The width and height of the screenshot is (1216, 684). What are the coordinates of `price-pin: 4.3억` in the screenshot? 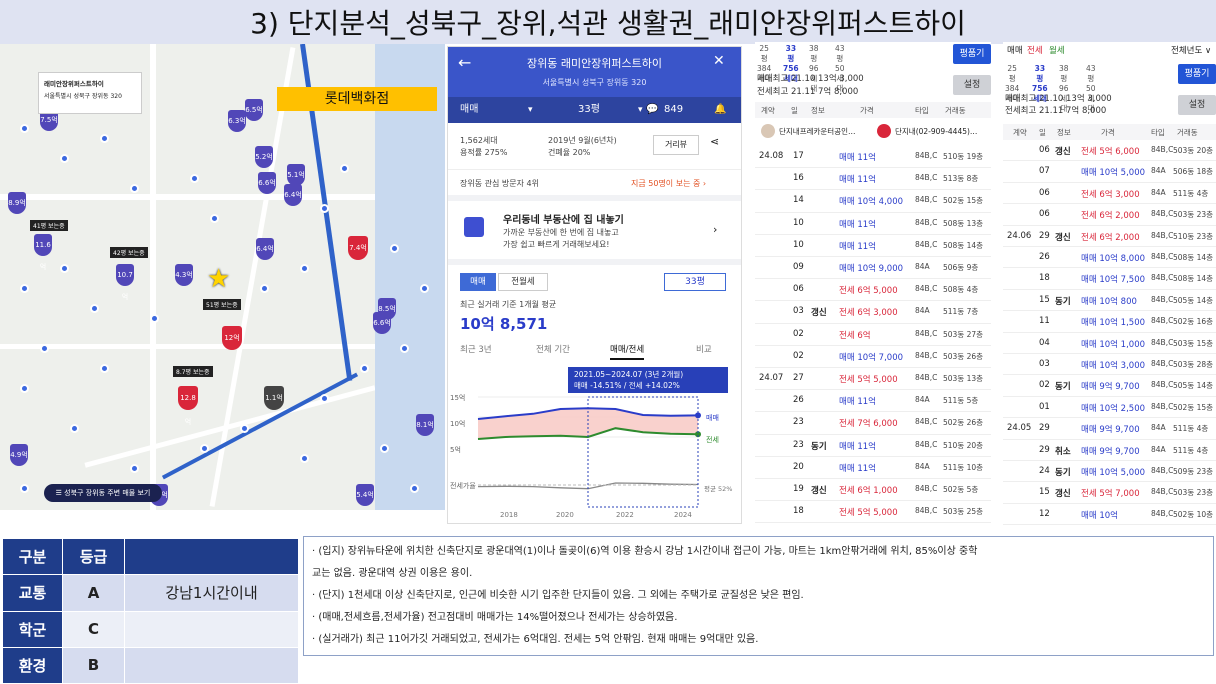 It's located at (184, 275).